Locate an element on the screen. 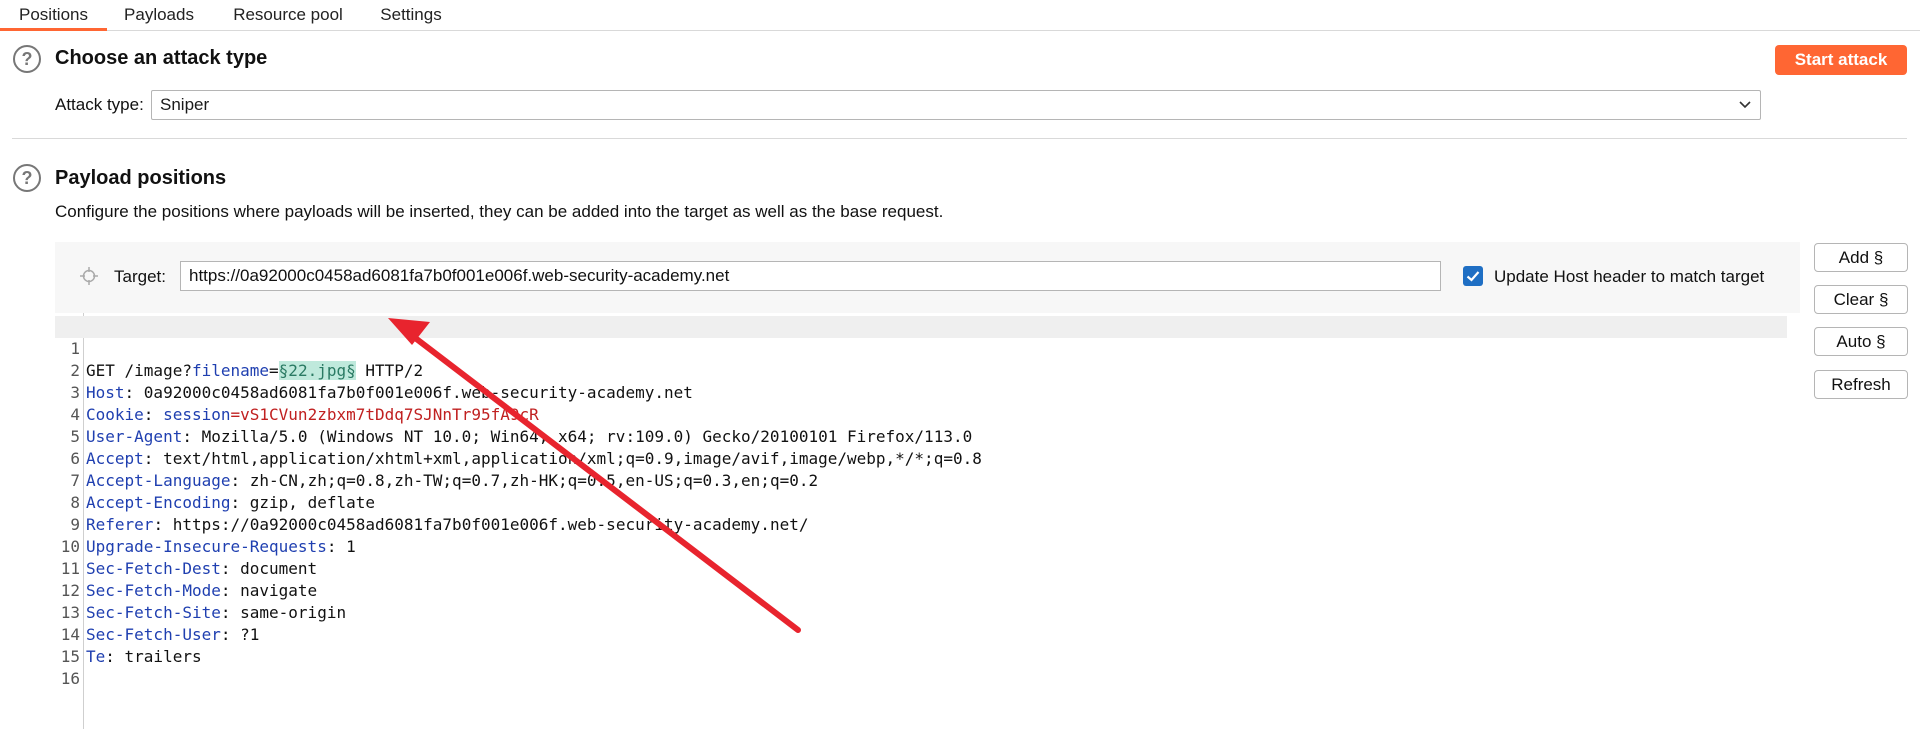  request-line: 1 GET /image?filename=§22.jpg§ HTTP/2 is located at coordinates (921, 348).